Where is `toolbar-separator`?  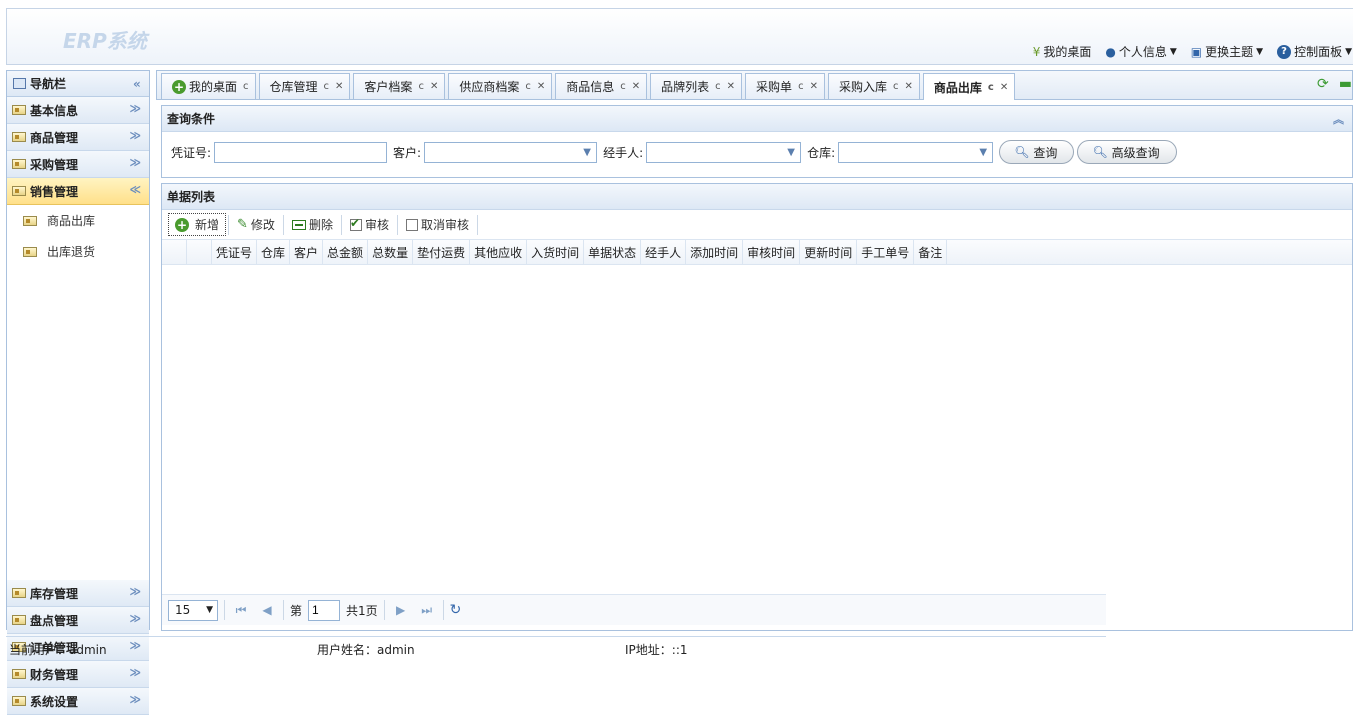 toolbar-separator is located at coordinates (477, 224).